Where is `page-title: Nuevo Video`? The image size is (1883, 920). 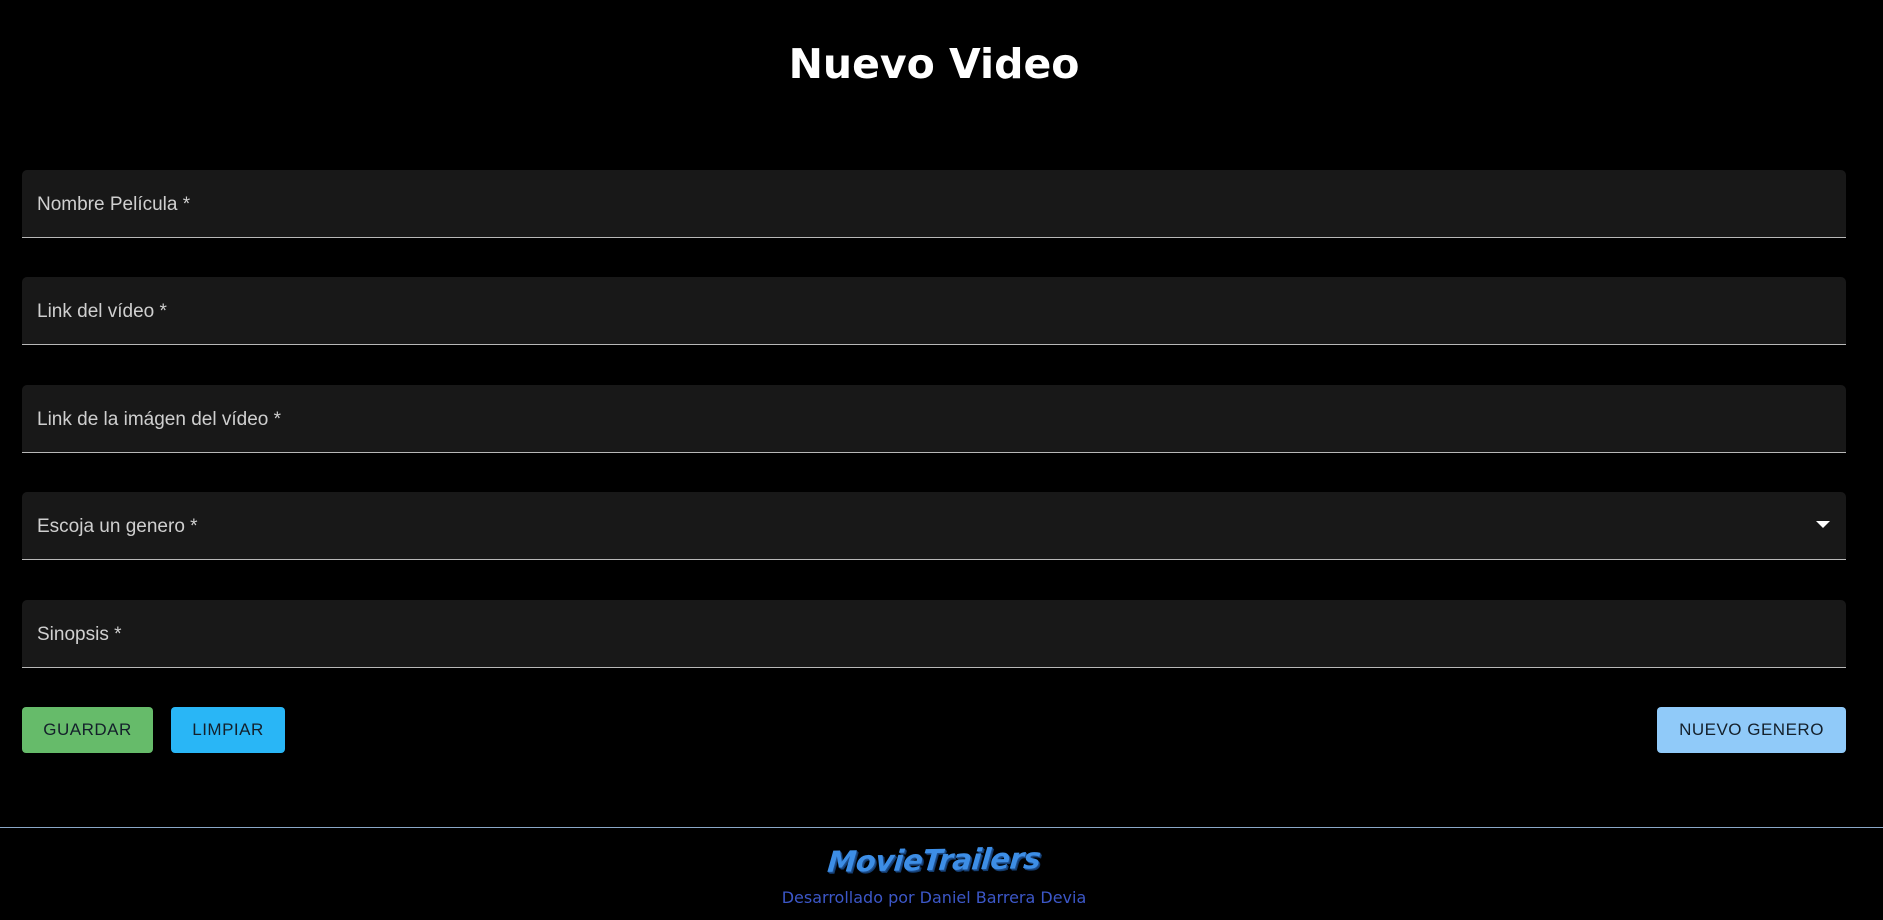 page-title: Nuevo Video is located at coordinates (934, 64).